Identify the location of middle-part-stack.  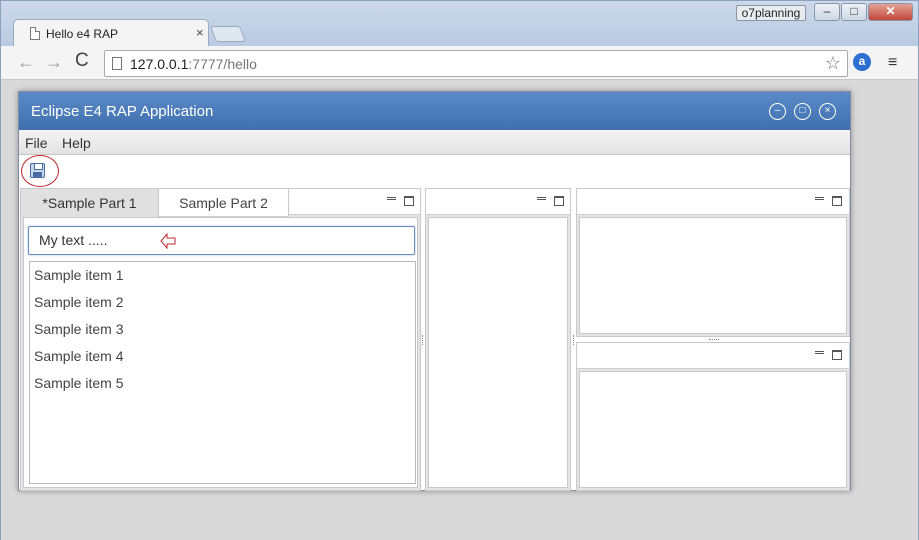
(498, 339).